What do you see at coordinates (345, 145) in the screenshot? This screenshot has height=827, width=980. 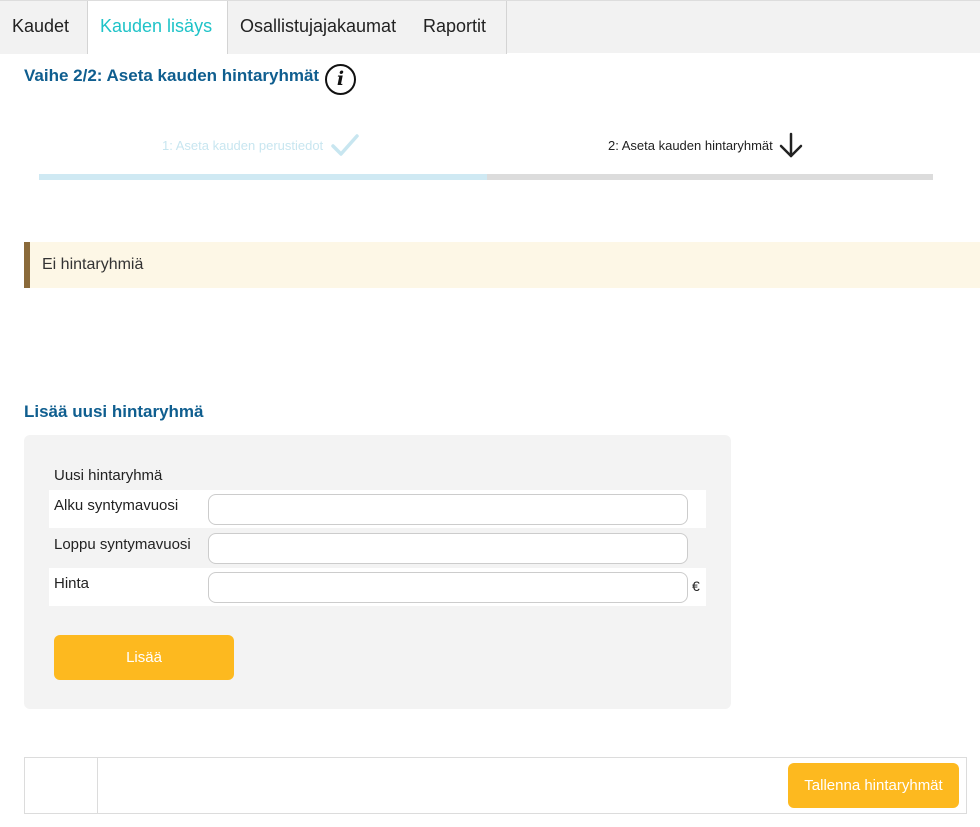 I see `check-icon` at bounding box center [345, 145].